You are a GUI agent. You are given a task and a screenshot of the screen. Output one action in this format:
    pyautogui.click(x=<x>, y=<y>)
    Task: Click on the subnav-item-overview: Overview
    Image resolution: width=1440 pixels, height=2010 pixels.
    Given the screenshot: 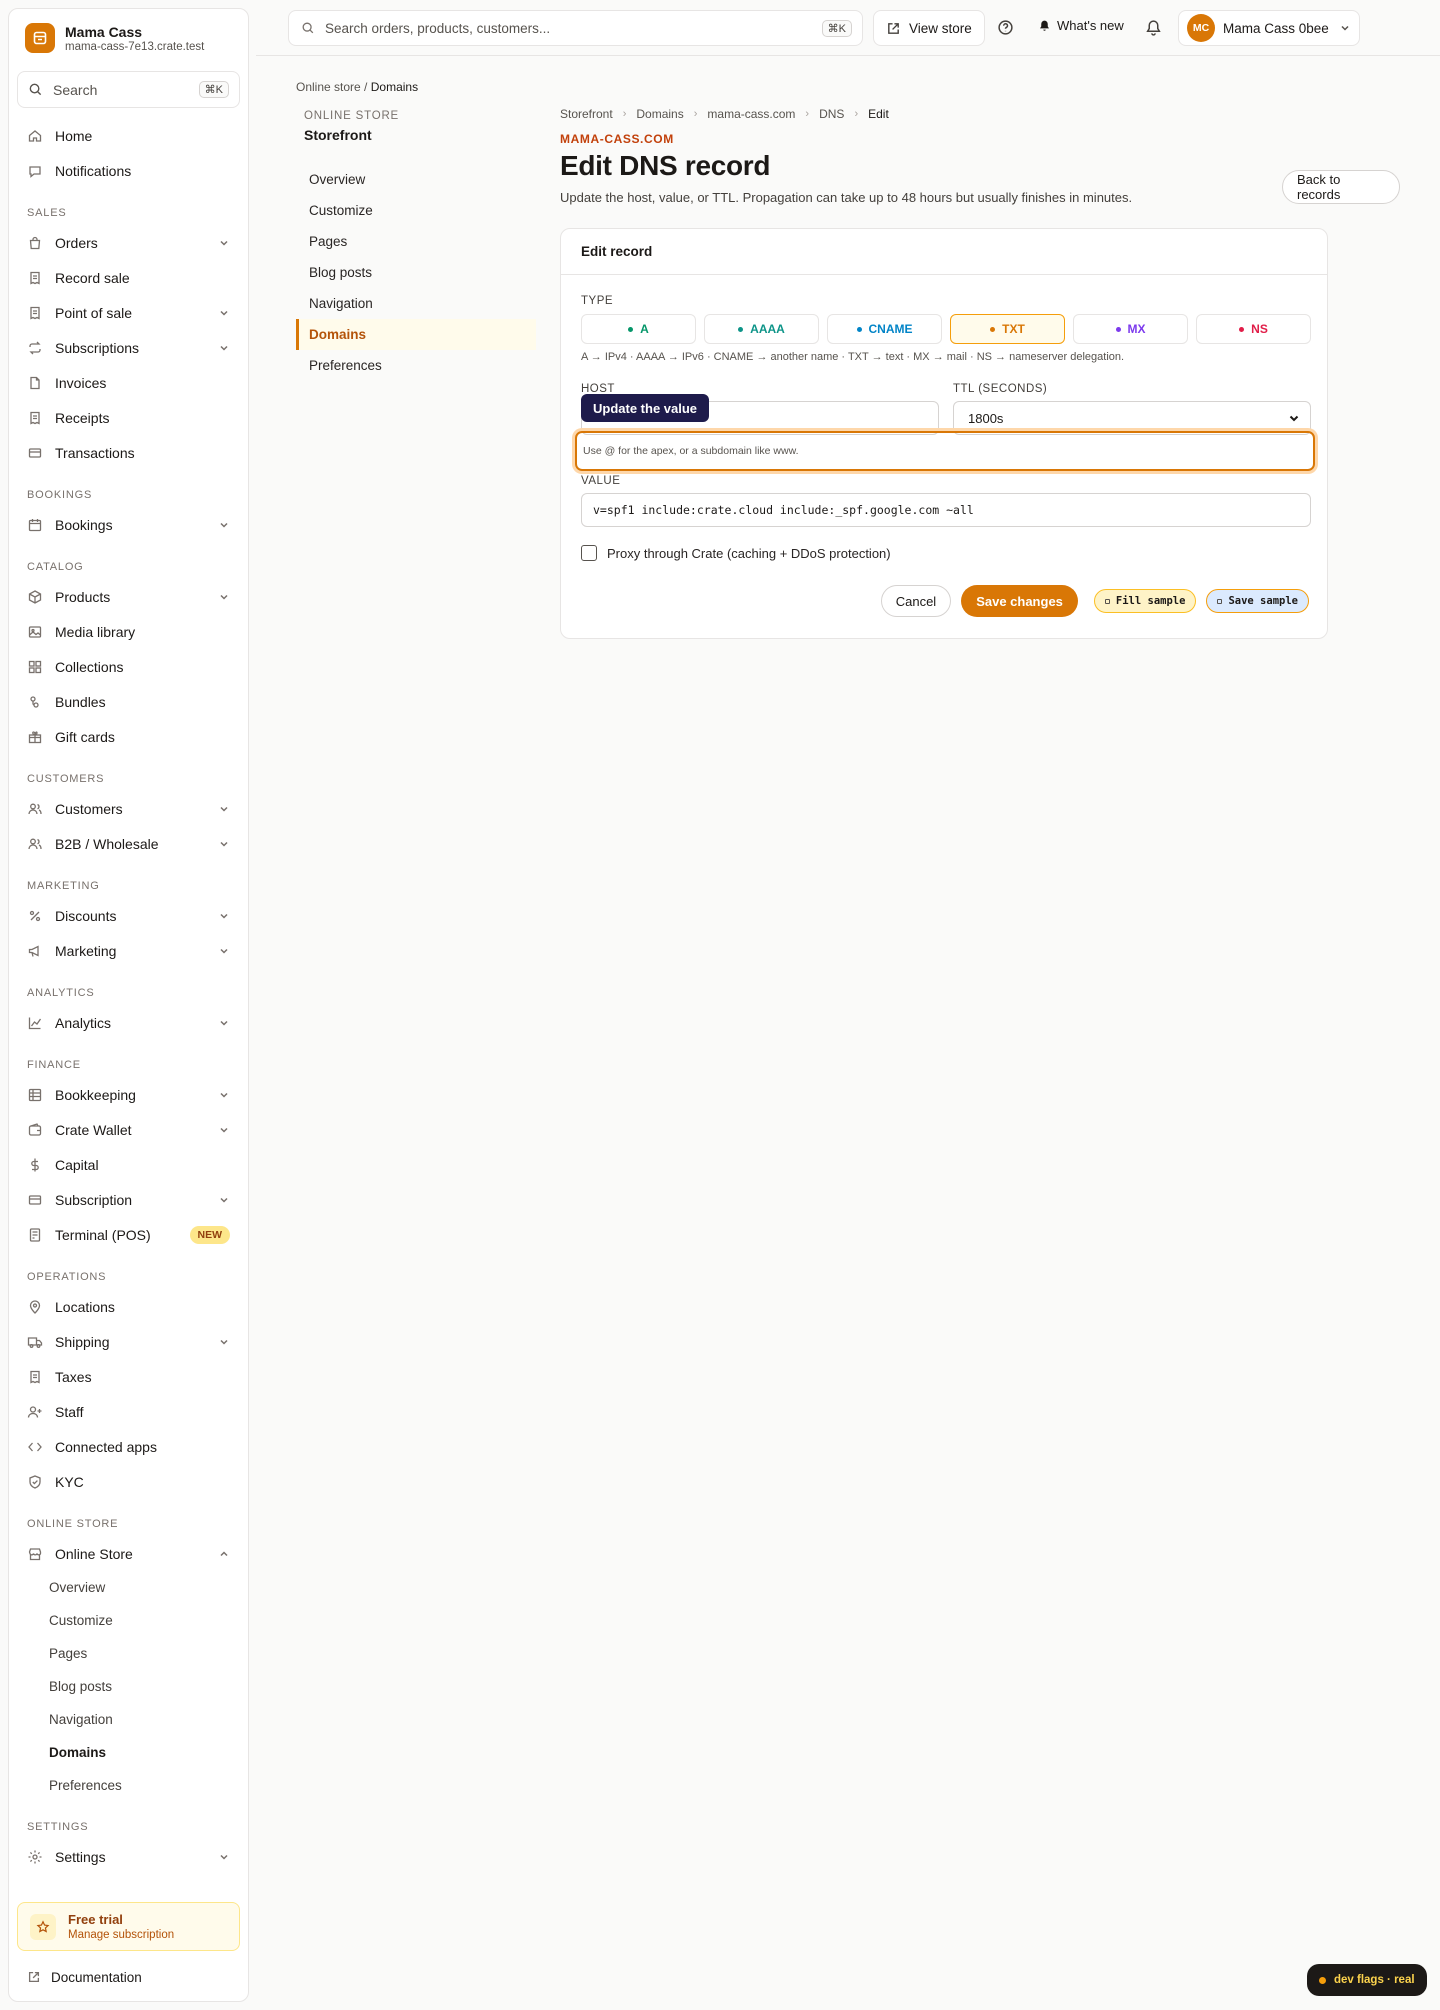 What is the action you would take?
    pyautogui.click(x=416, y=179)
    